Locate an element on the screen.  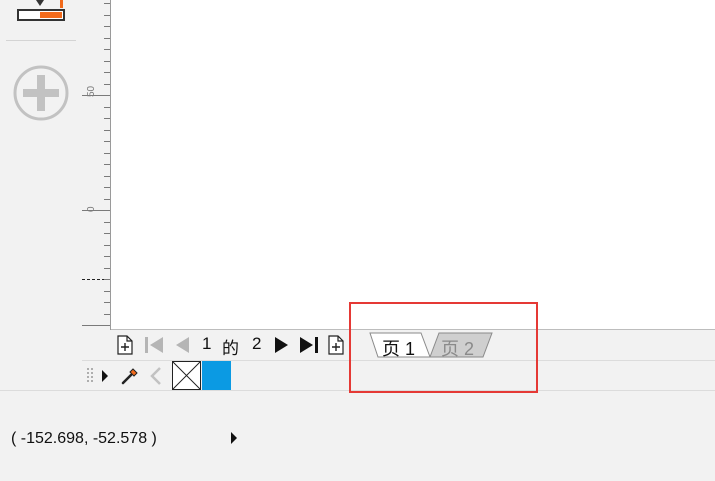
add-page-before-button is located at coordinates (125, 345).